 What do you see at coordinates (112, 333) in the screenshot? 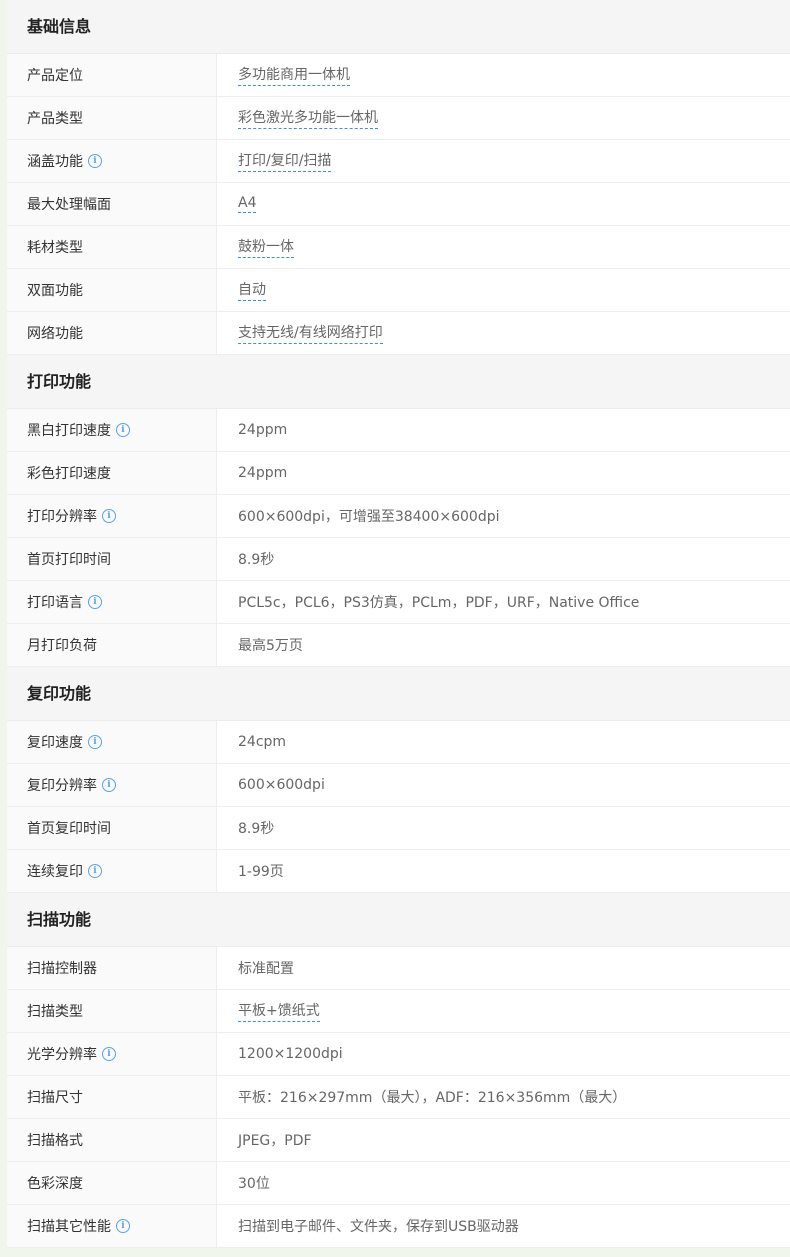
I see `spec-label-cell: 网络功能` at bounding box center [112, 333].